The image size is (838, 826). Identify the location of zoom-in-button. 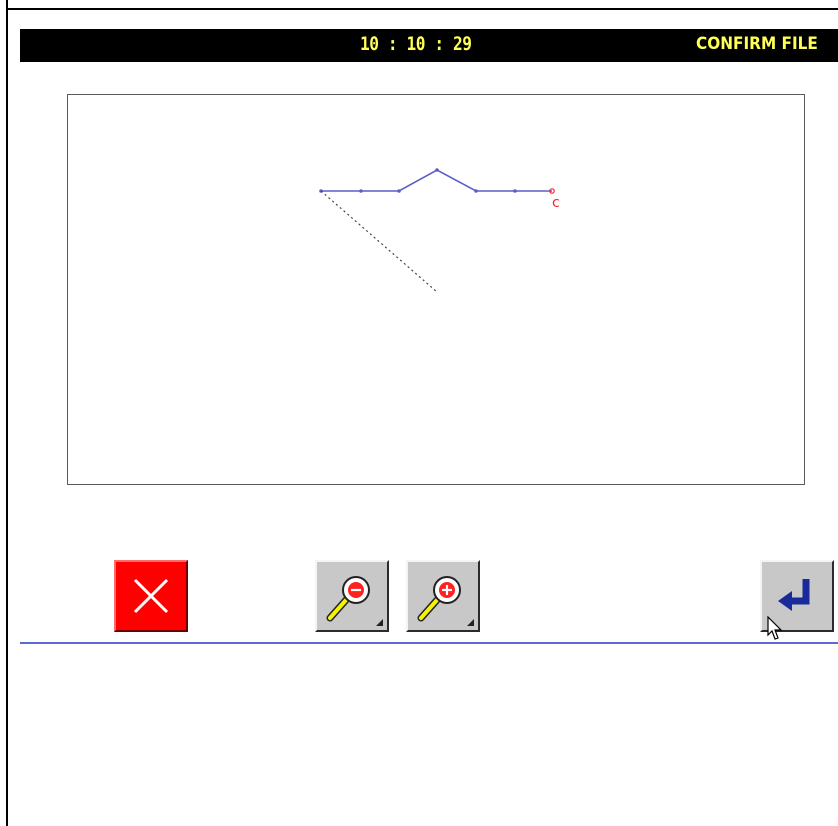
(443, 596).